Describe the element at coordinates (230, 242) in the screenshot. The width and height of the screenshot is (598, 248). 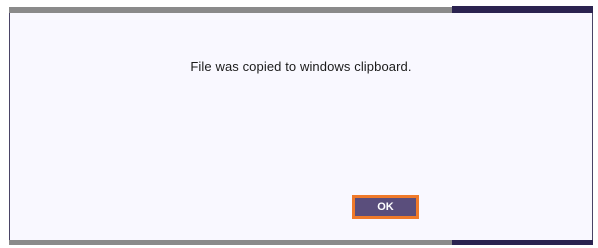
I see `dialog-bottom-border` at that location.